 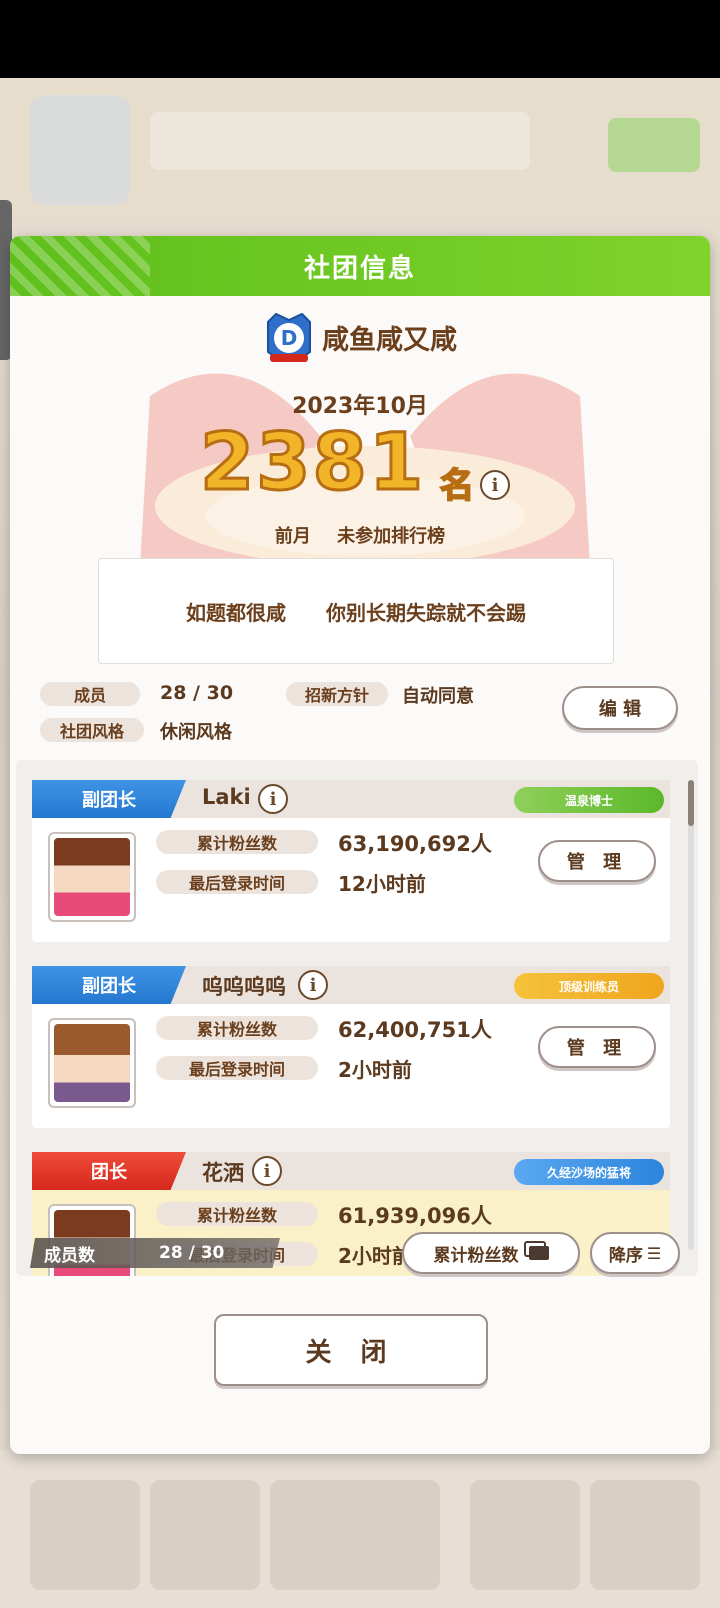 What do you see at coordinates (589, 800) in the screenshot?
I see `member-title-badge: 温泉博士` at bounding box center [589, 800].